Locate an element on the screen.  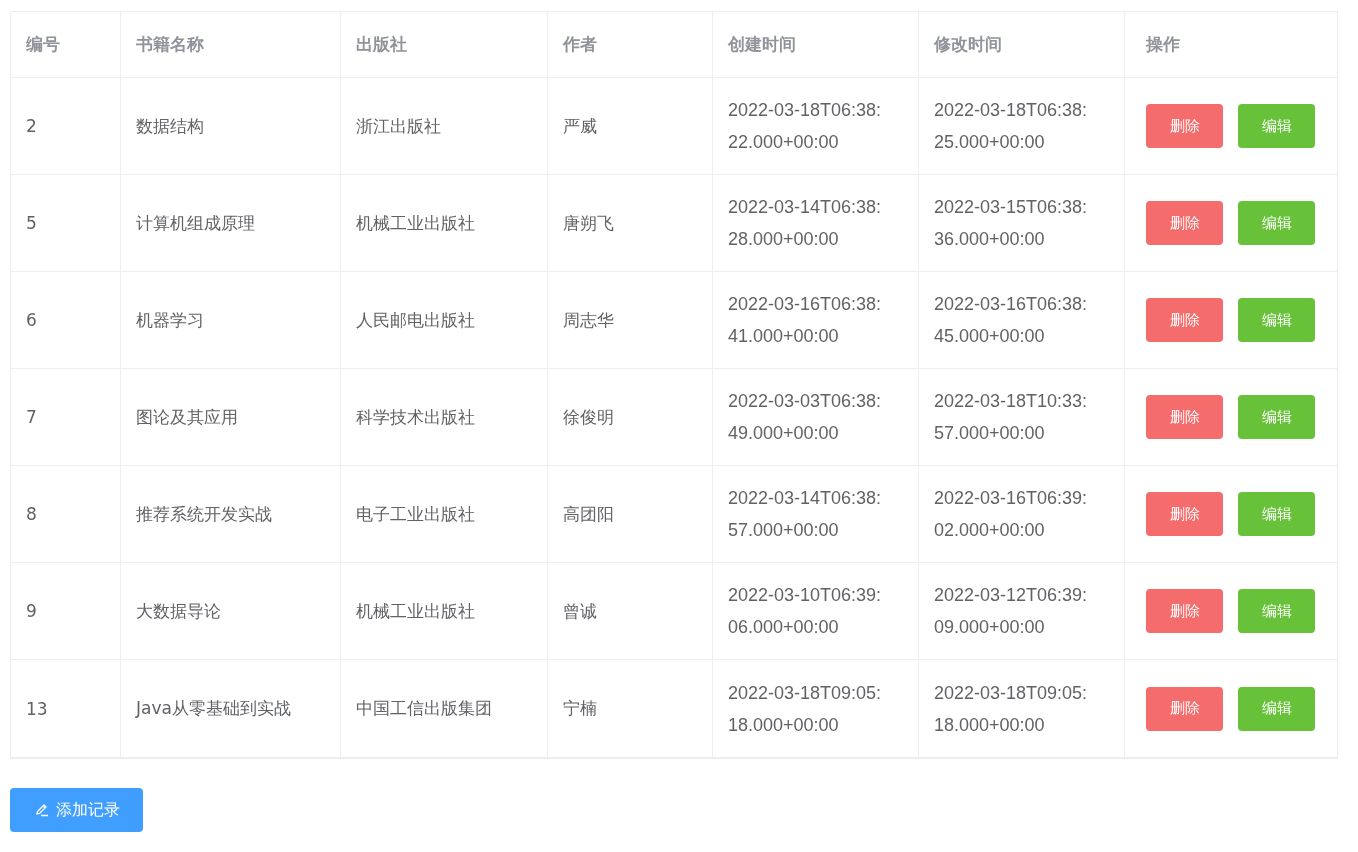
column-header: 修改时间 is located at coordinates (968, 44).